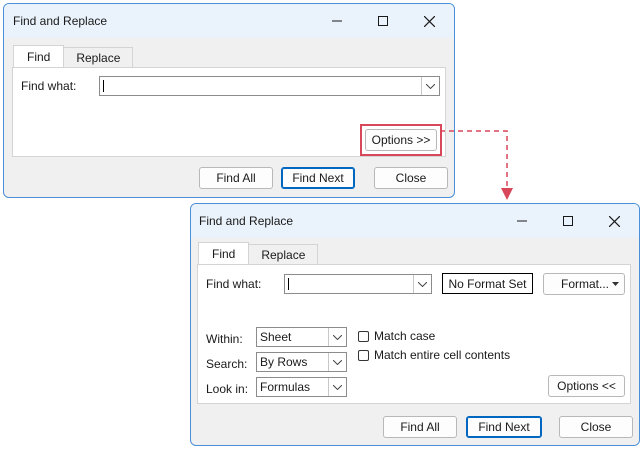 The height and width of the screenshot is (450, 644). I want to click on options-collapse-button: Options <<, so click(586, 386).